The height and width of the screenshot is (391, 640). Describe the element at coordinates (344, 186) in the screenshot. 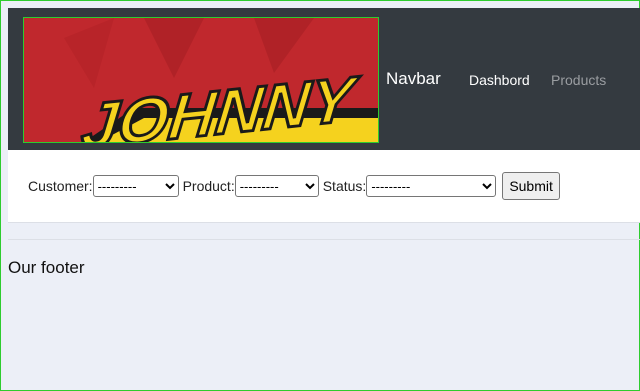

I see `status-label: Status:` at that location.